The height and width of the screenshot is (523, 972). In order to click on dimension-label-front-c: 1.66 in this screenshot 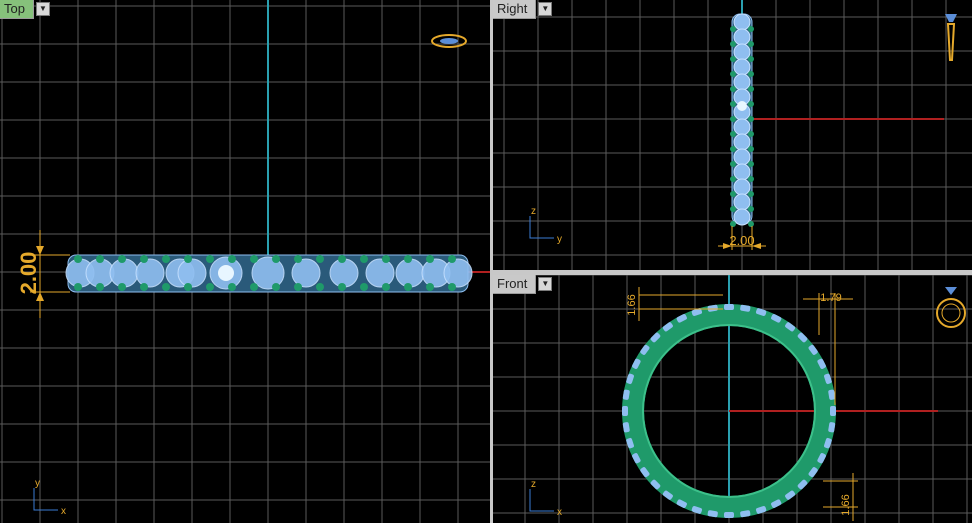, I will do `click(846, 504)`.